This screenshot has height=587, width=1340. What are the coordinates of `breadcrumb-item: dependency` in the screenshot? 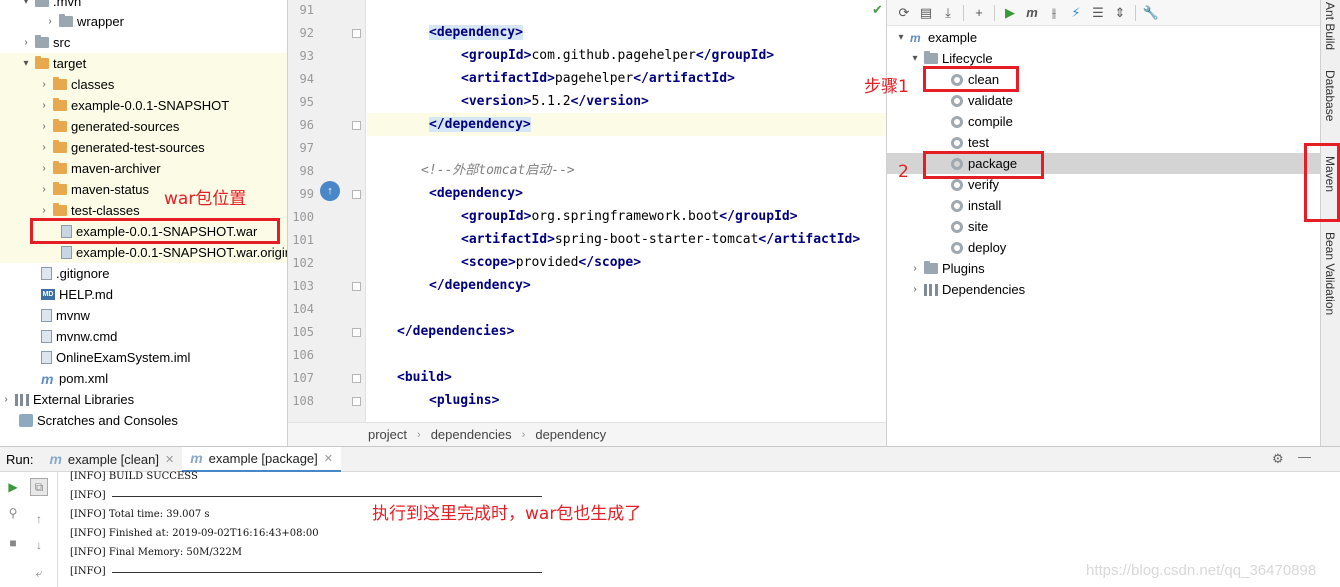 It's located at (570, 434).